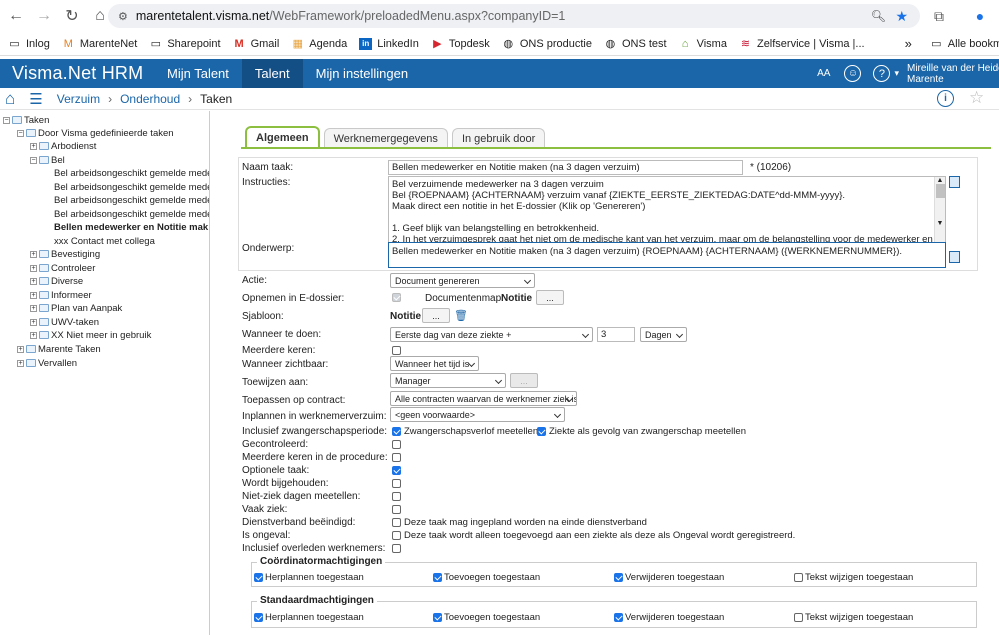  Describe the element at coordinates (878, 16) in the screenshot. I see `zoom-icon: 🔍︎` at that location.